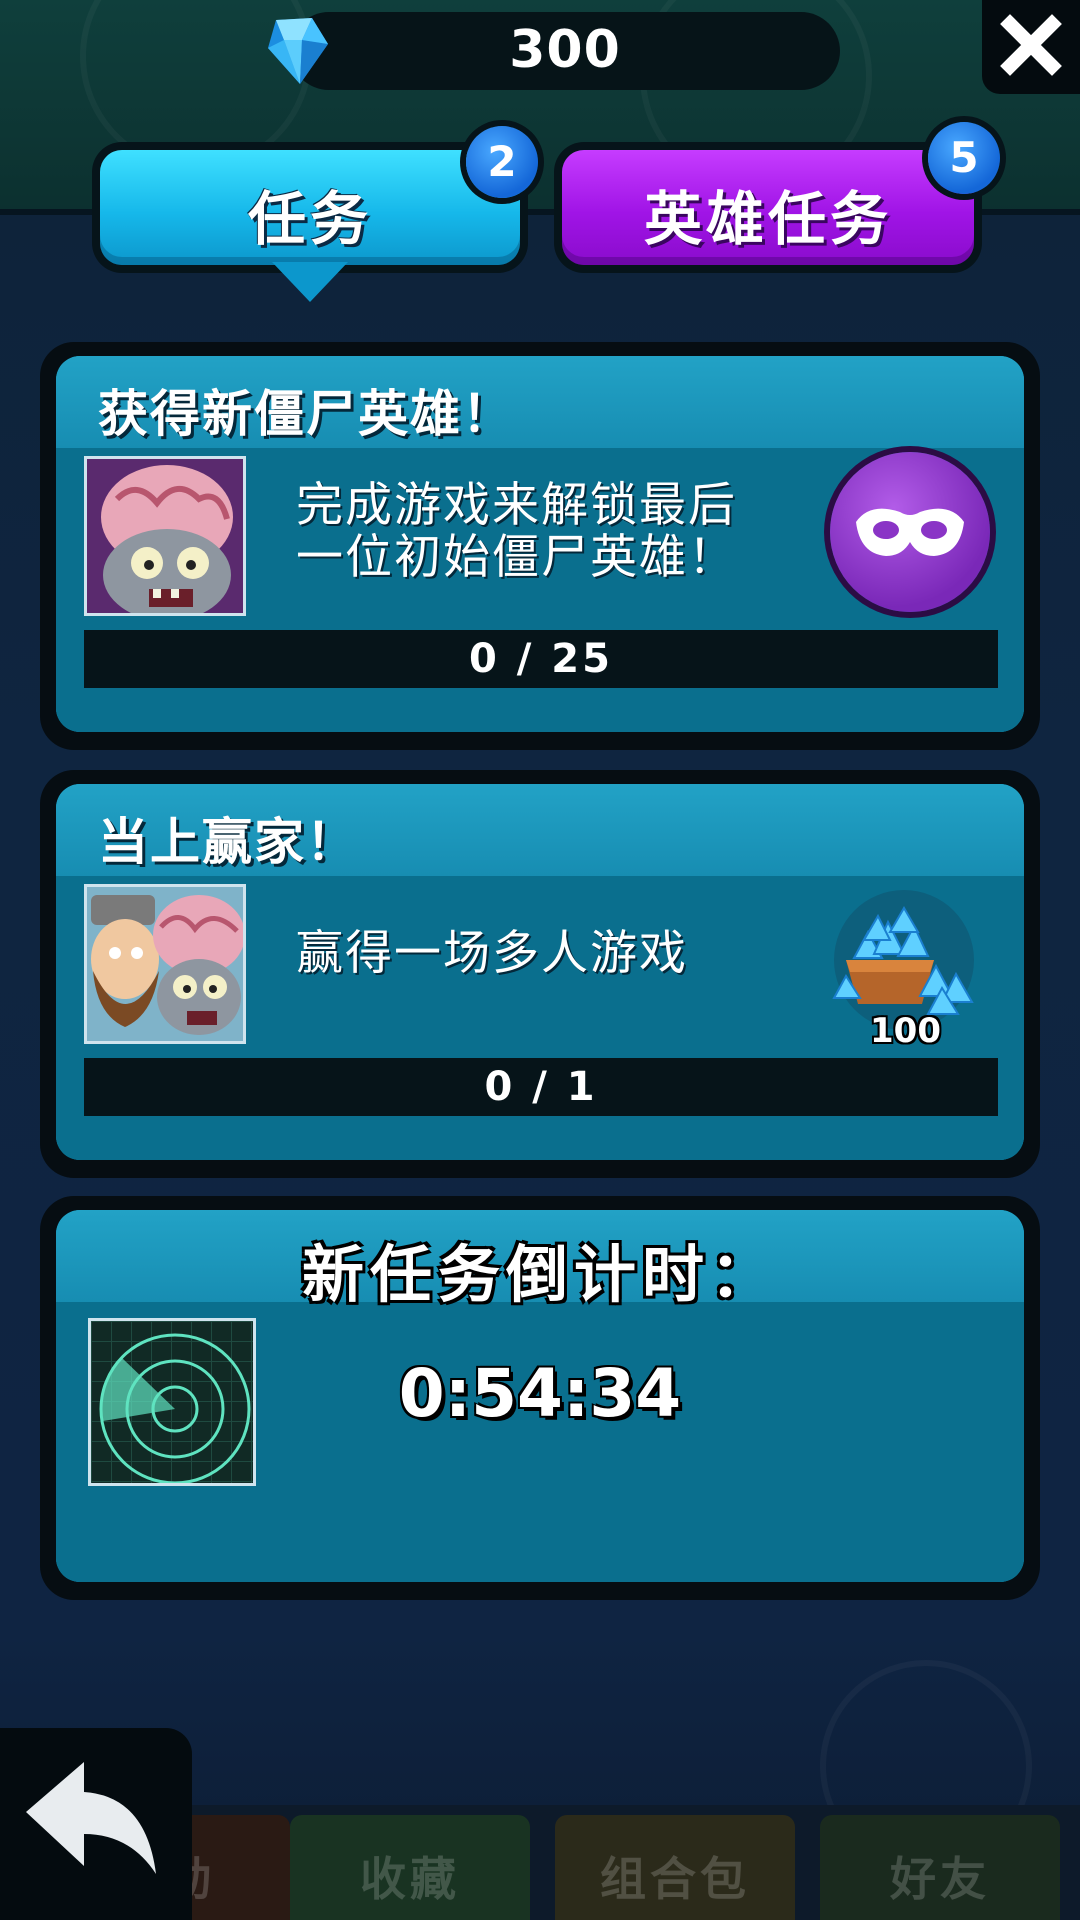 The image size is (1080, 1920). I want to click on back-button, so click(96, 1824).